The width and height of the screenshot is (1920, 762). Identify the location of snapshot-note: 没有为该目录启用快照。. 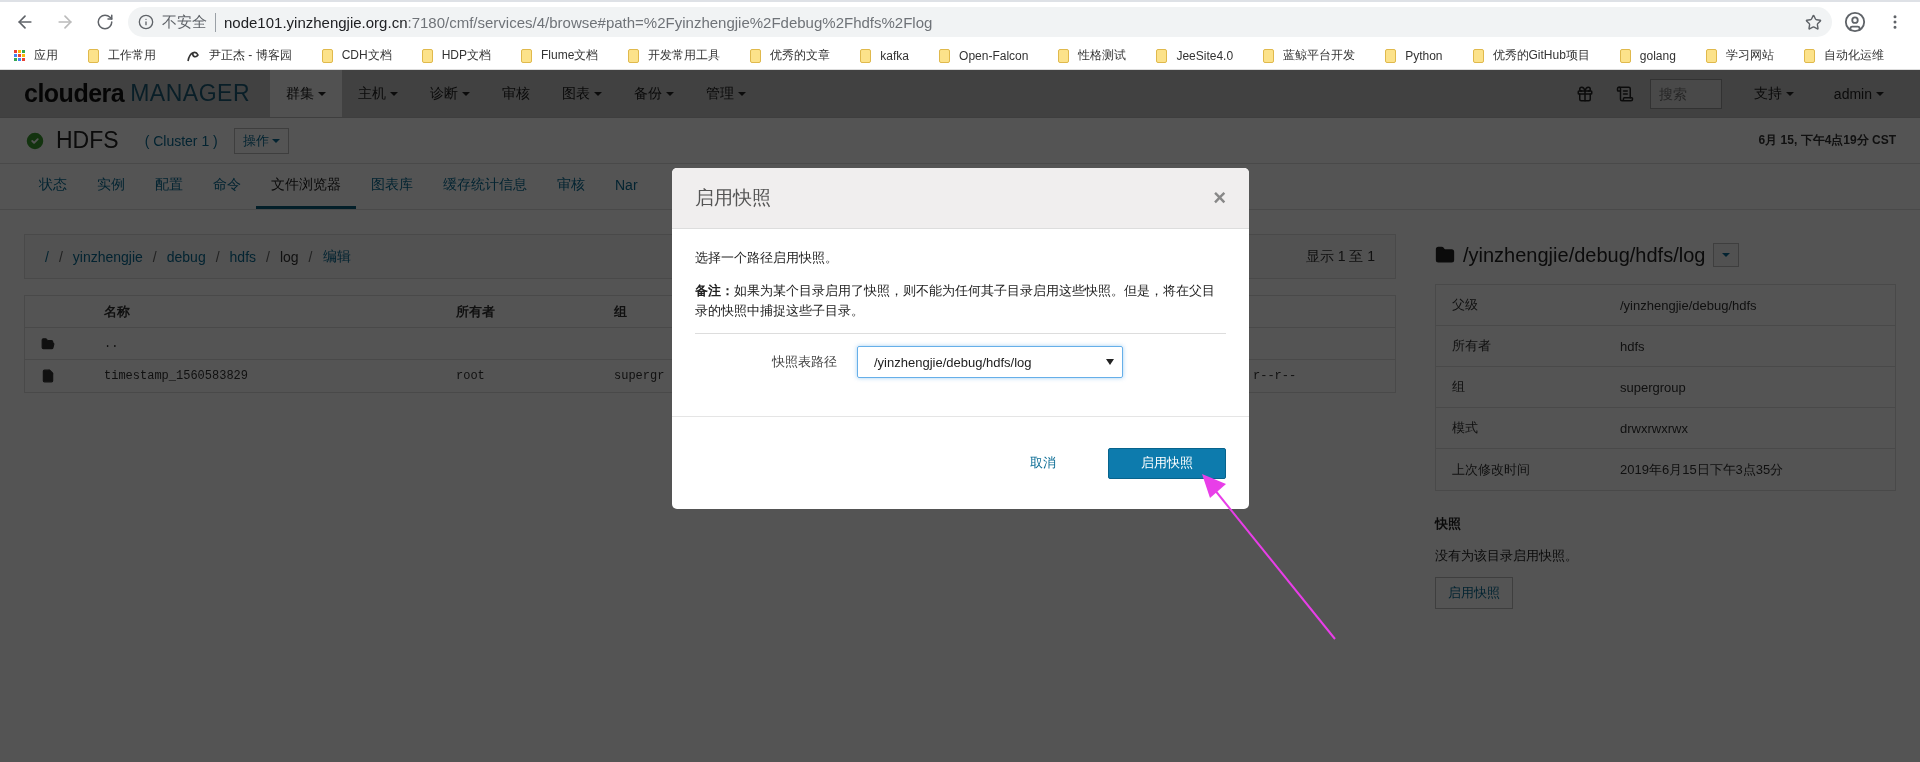
(1507, 556).